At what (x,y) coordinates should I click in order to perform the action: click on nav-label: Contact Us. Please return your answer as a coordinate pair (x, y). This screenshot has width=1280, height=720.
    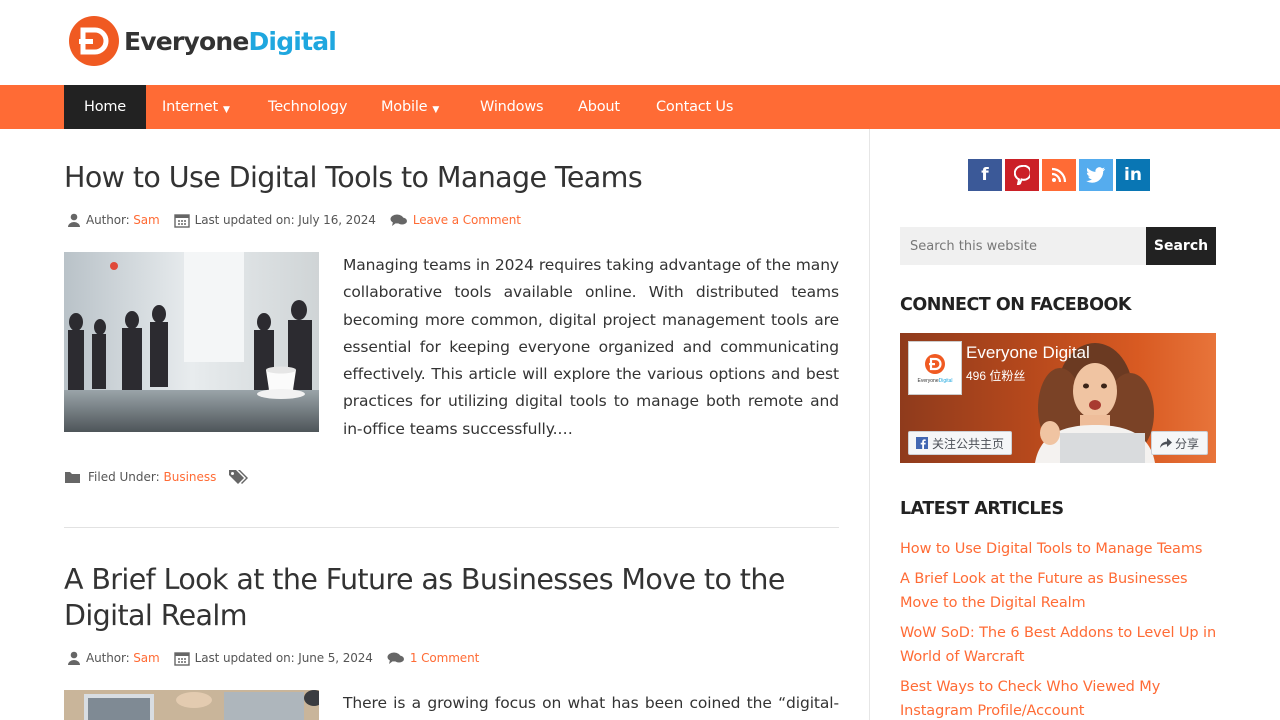
    Looking at the image, I should click on (695, 107).